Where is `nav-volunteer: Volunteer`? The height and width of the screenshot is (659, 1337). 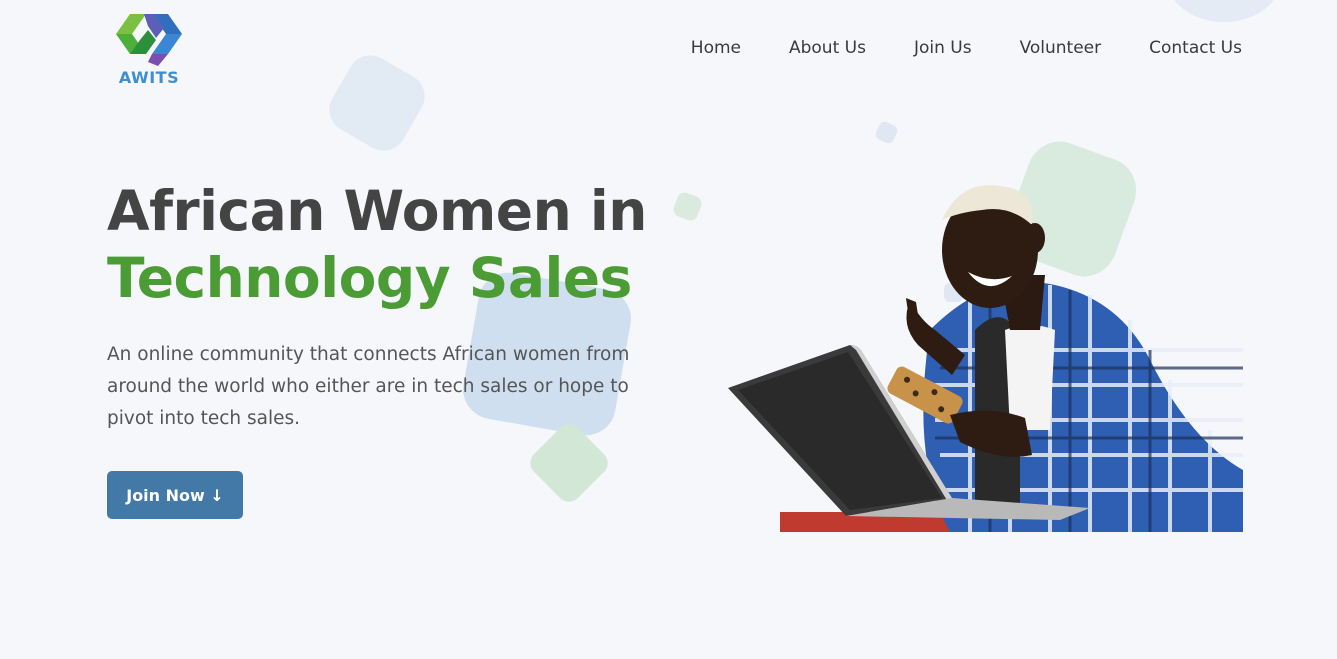 nav-volunteer: Volunteer is located at coordinates (1061, 48).